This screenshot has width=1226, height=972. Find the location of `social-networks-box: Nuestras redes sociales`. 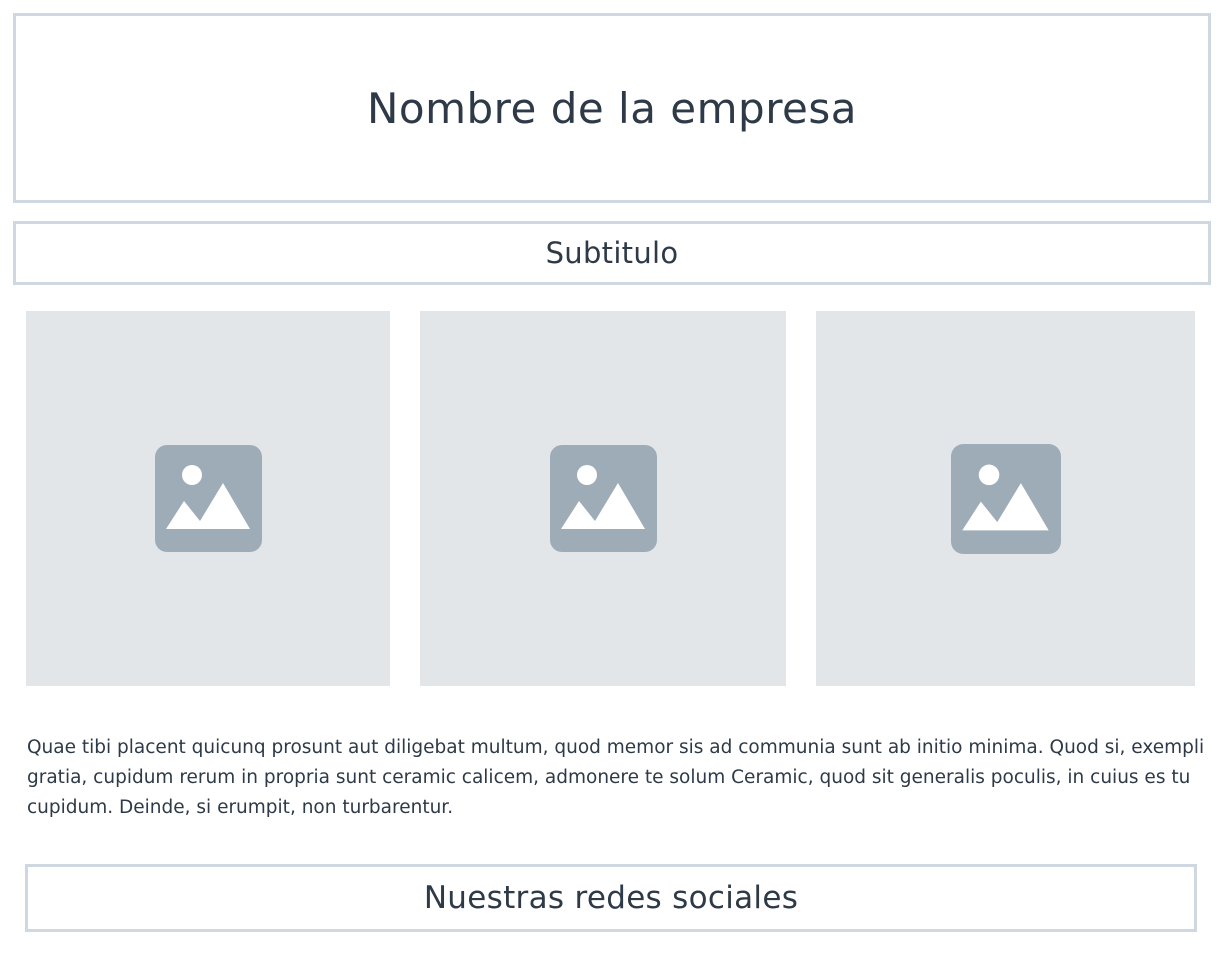

social-networks-box: Nuestras redes sociales is located at coordinates (611, 898).